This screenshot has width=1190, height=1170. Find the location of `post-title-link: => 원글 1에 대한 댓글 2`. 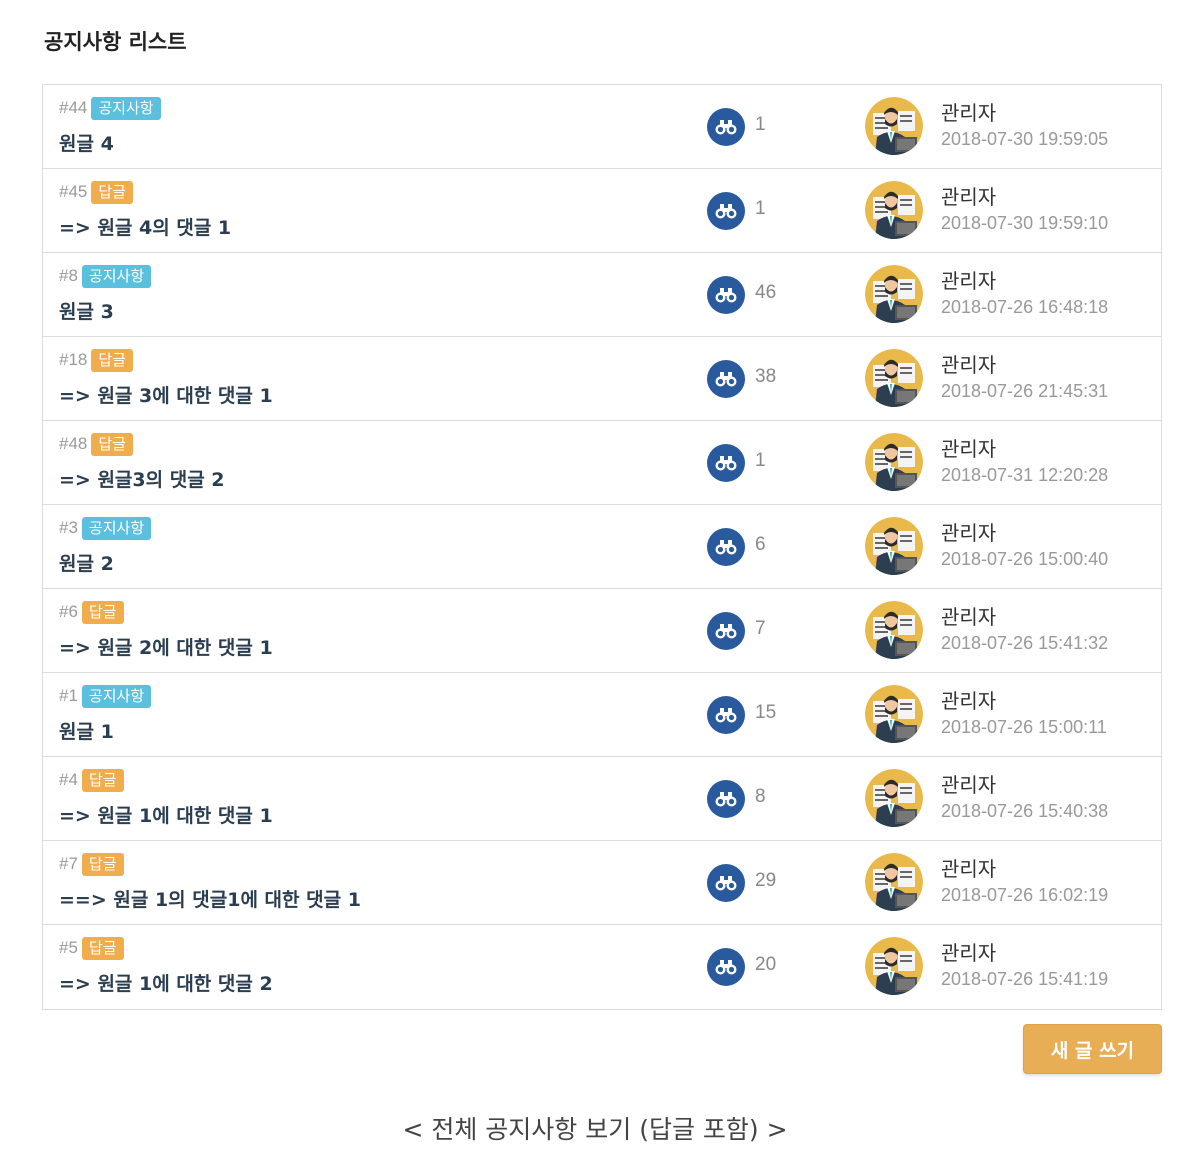

post-title-link: => 원글 1에 대한 댓글 2 is located at coordinates (166, 982).